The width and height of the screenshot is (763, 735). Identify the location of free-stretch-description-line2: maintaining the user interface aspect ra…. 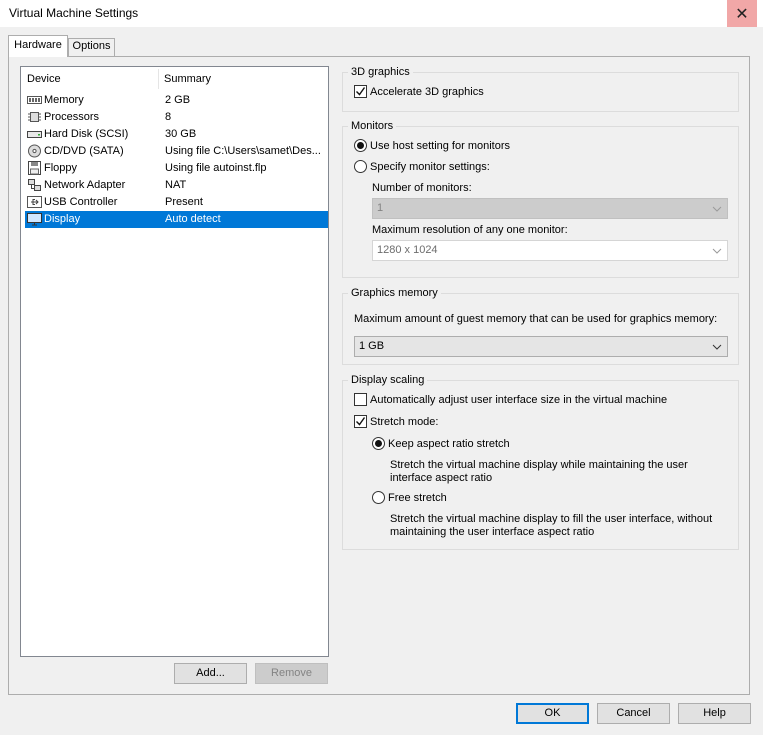
(492, 532).